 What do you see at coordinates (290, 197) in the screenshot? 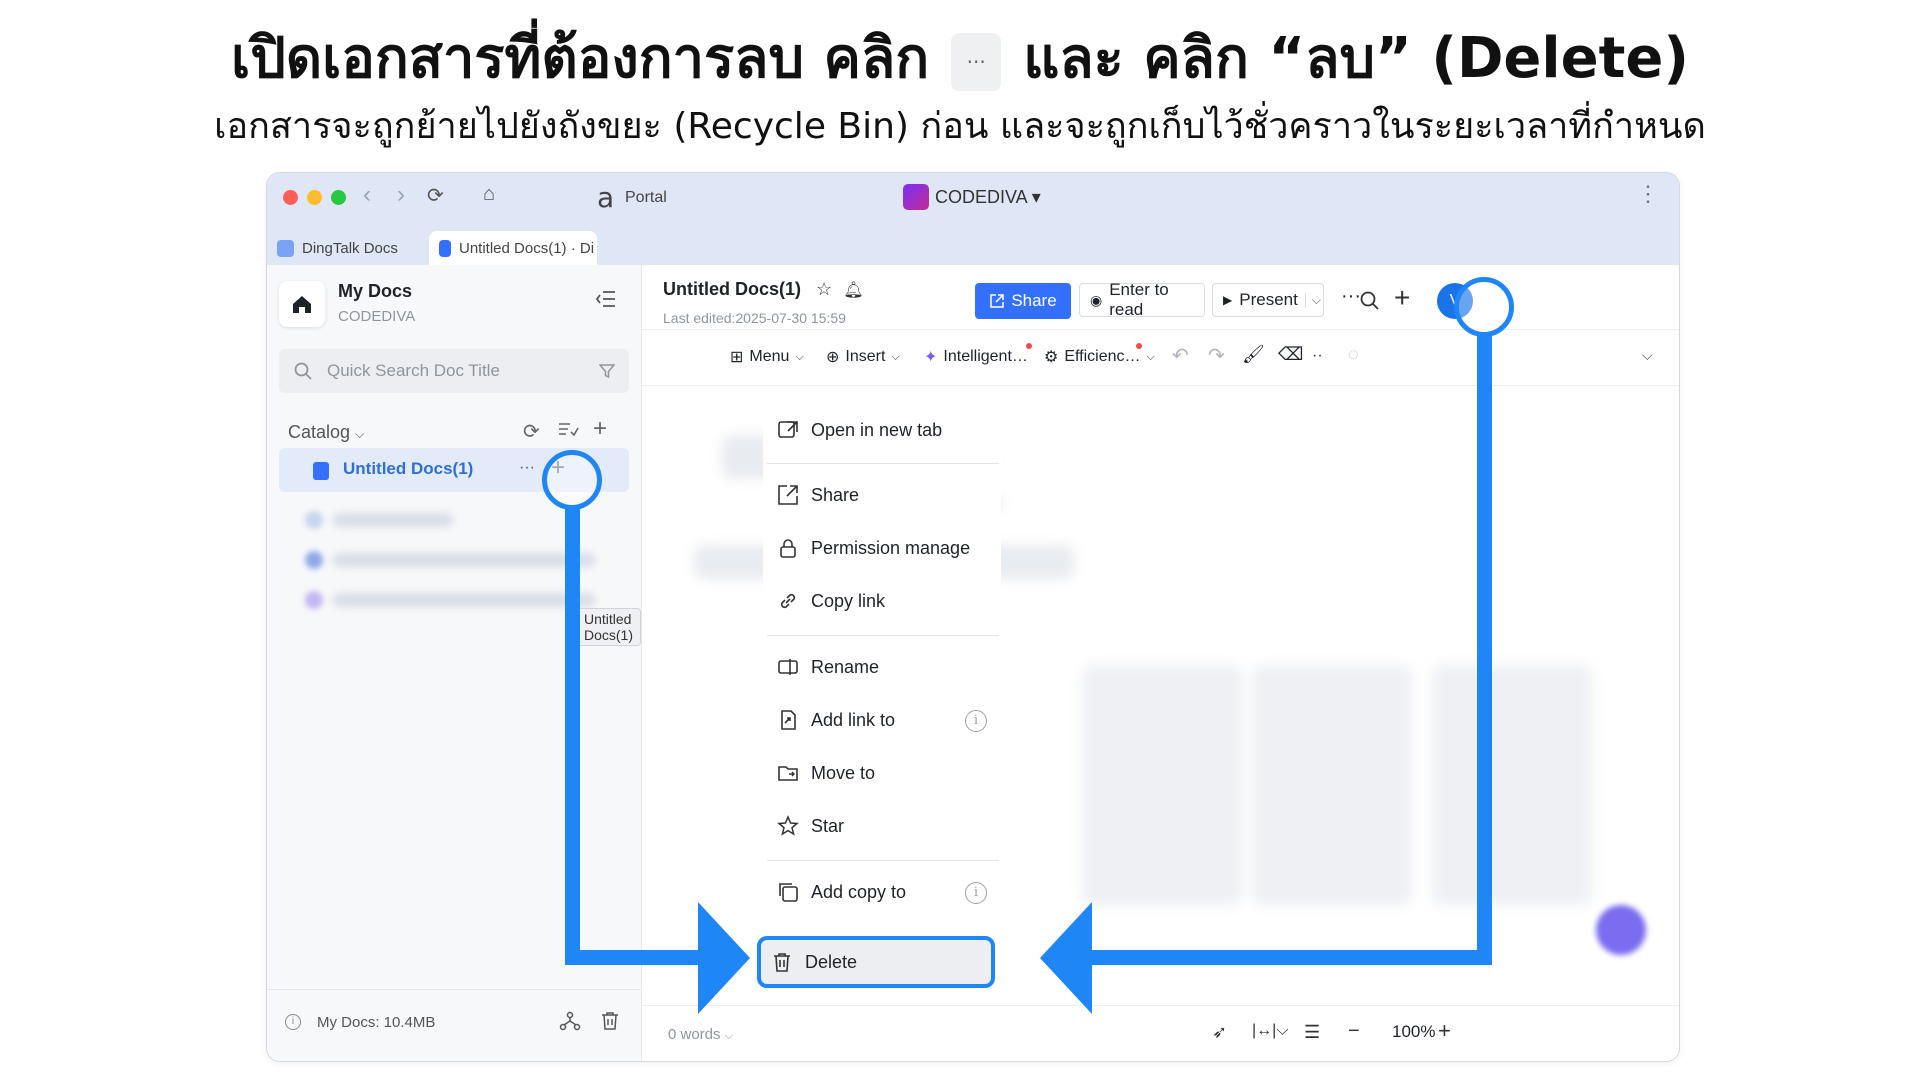
I see `close-window-button` at bounding box center [290, 197].